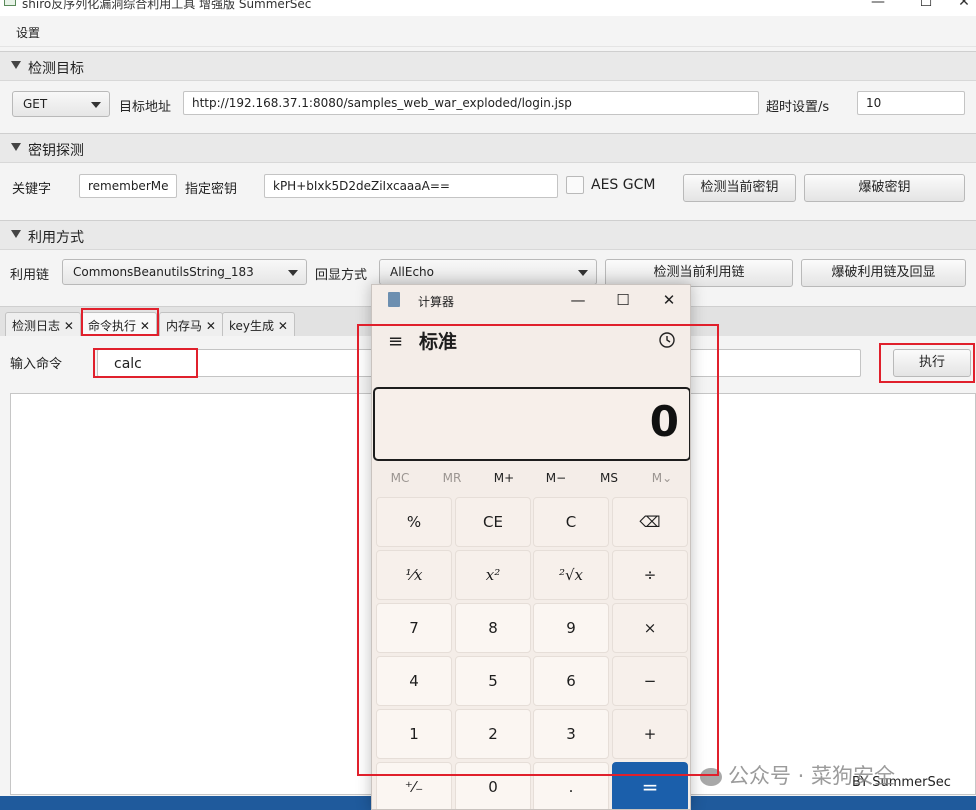 Image resolution: width=976 pixels, height=810 pixels. What do you see at coordinates (488, 235) in the screenshot?
I see `section-exploit-header: 利用方式` at bounding box center [488, 235].